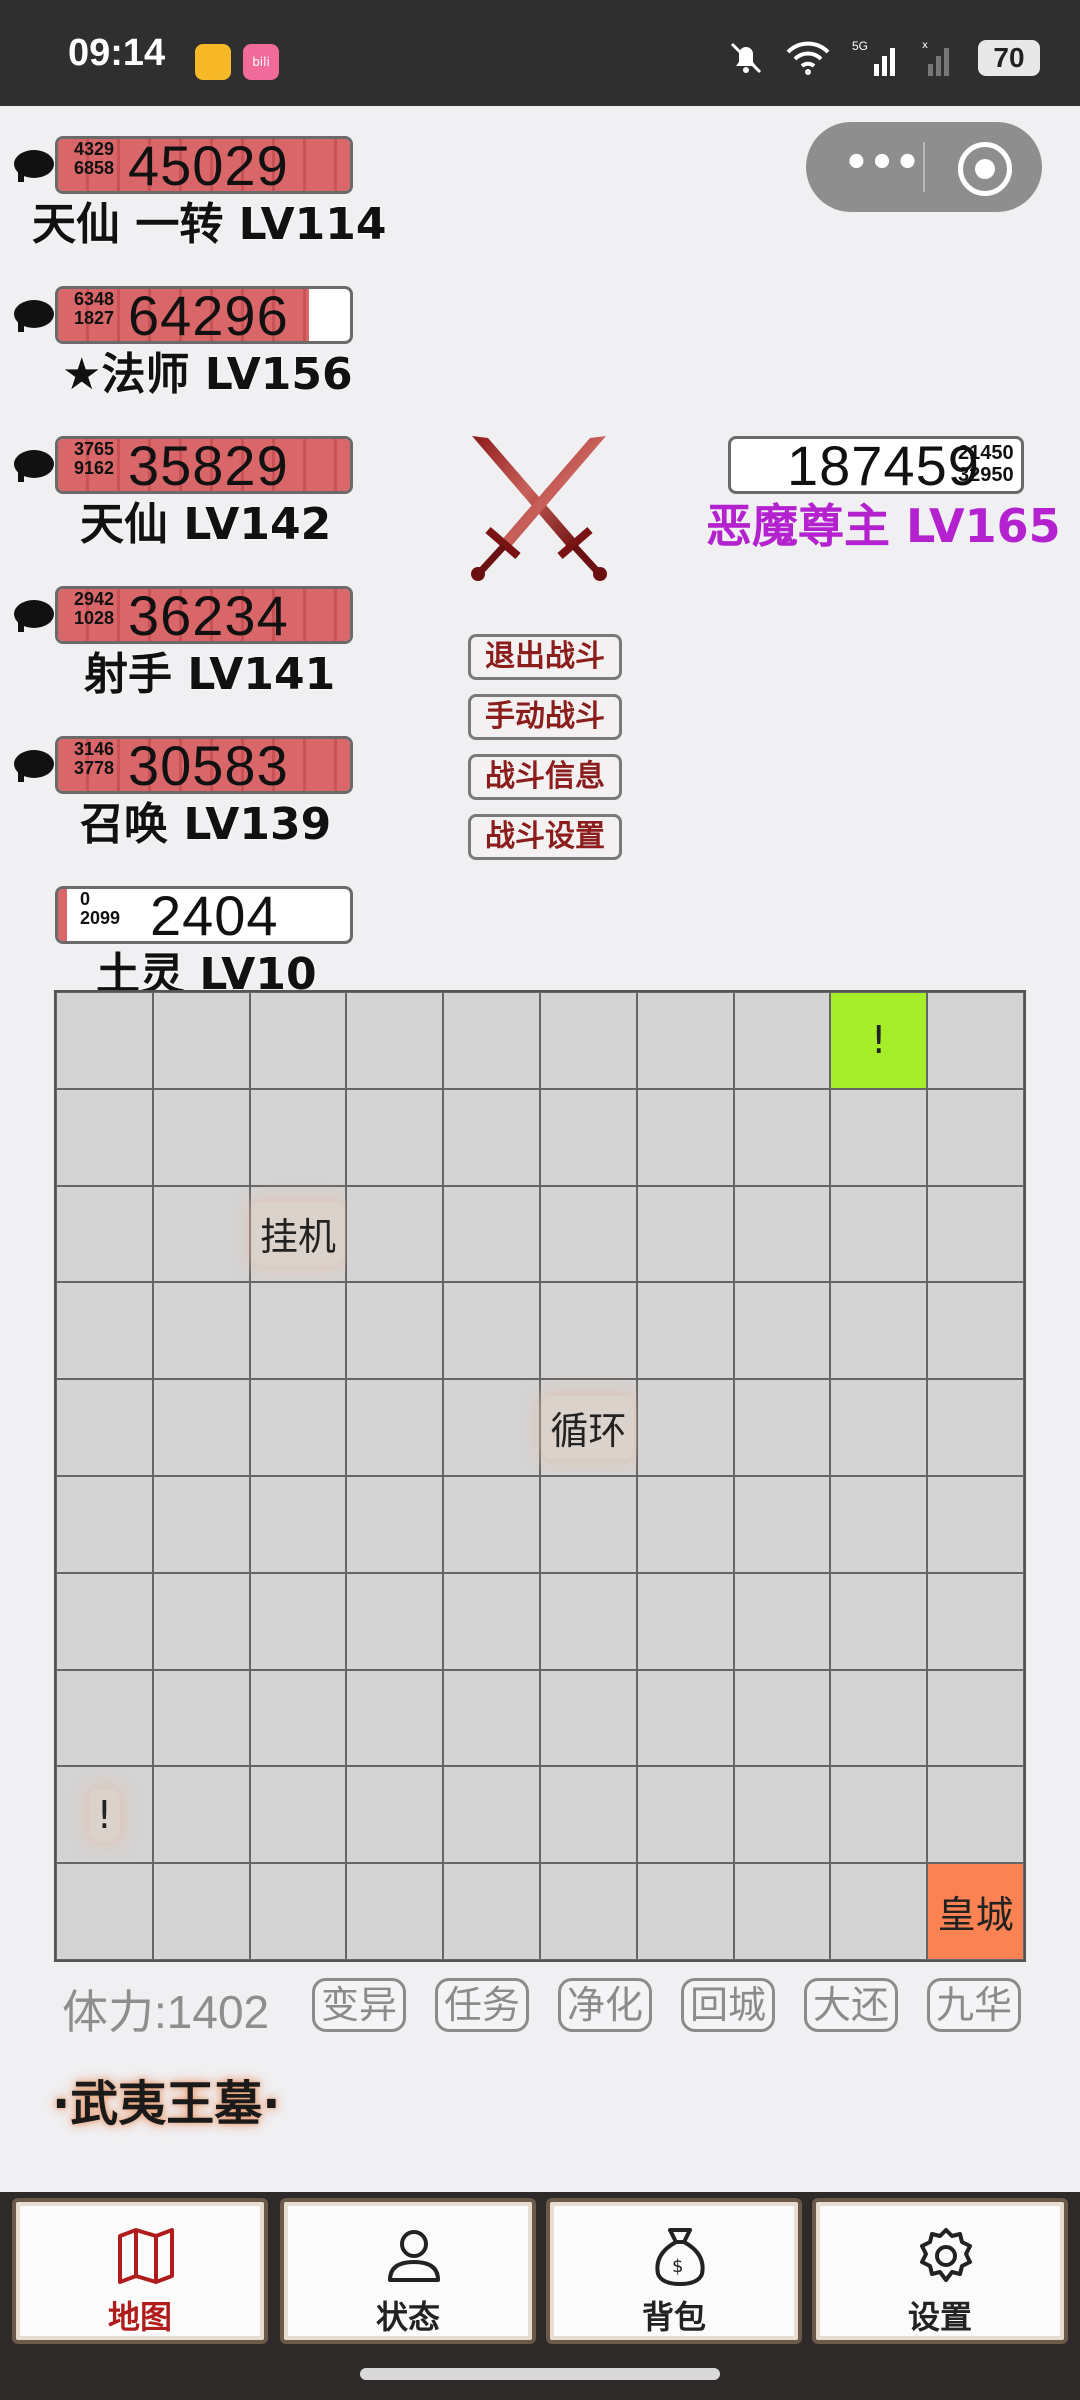  I want to click on idle-tile: 挂机, so click(298, 1234).